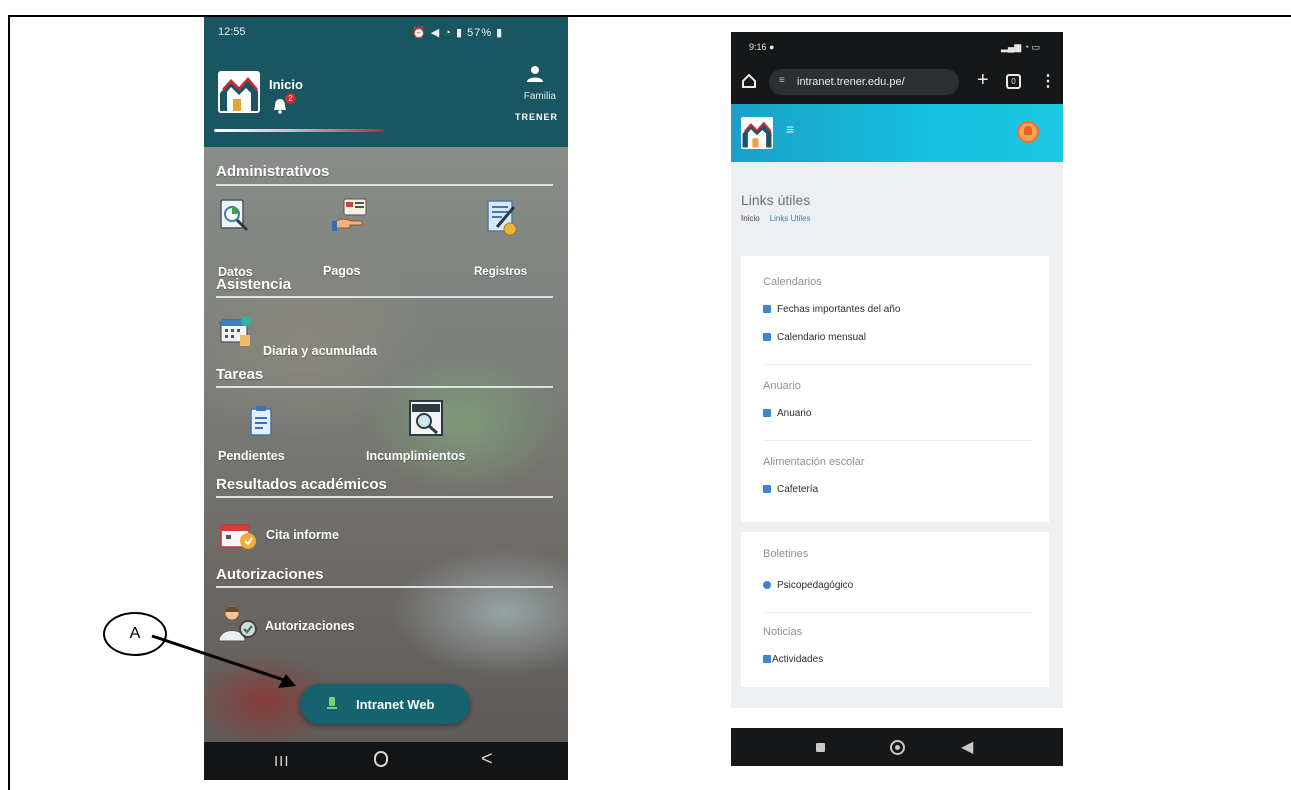 The width and height of the screenshot is (1291, 790). I want to click on android-navigation-bar: III <, so click(386, 761).